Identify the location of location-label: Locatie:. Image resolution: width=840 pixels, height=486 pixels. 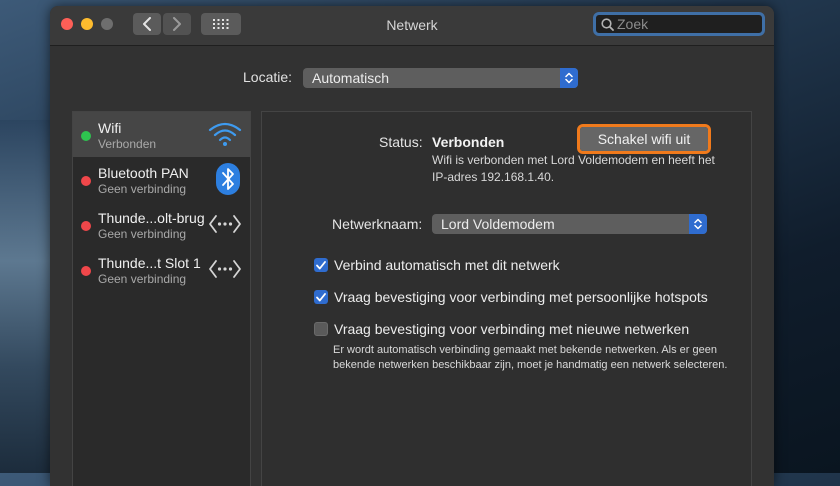
(268, 77).